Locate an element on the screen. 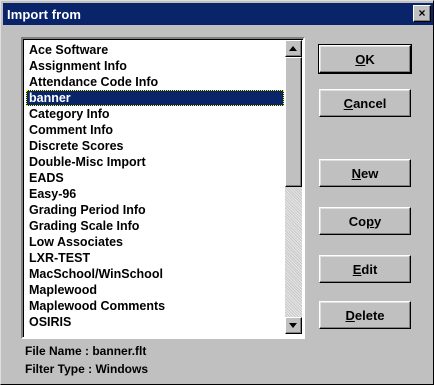 This screenshot has width=434, height=385. ok-label-accel: O is located at coordinates (360, 59).